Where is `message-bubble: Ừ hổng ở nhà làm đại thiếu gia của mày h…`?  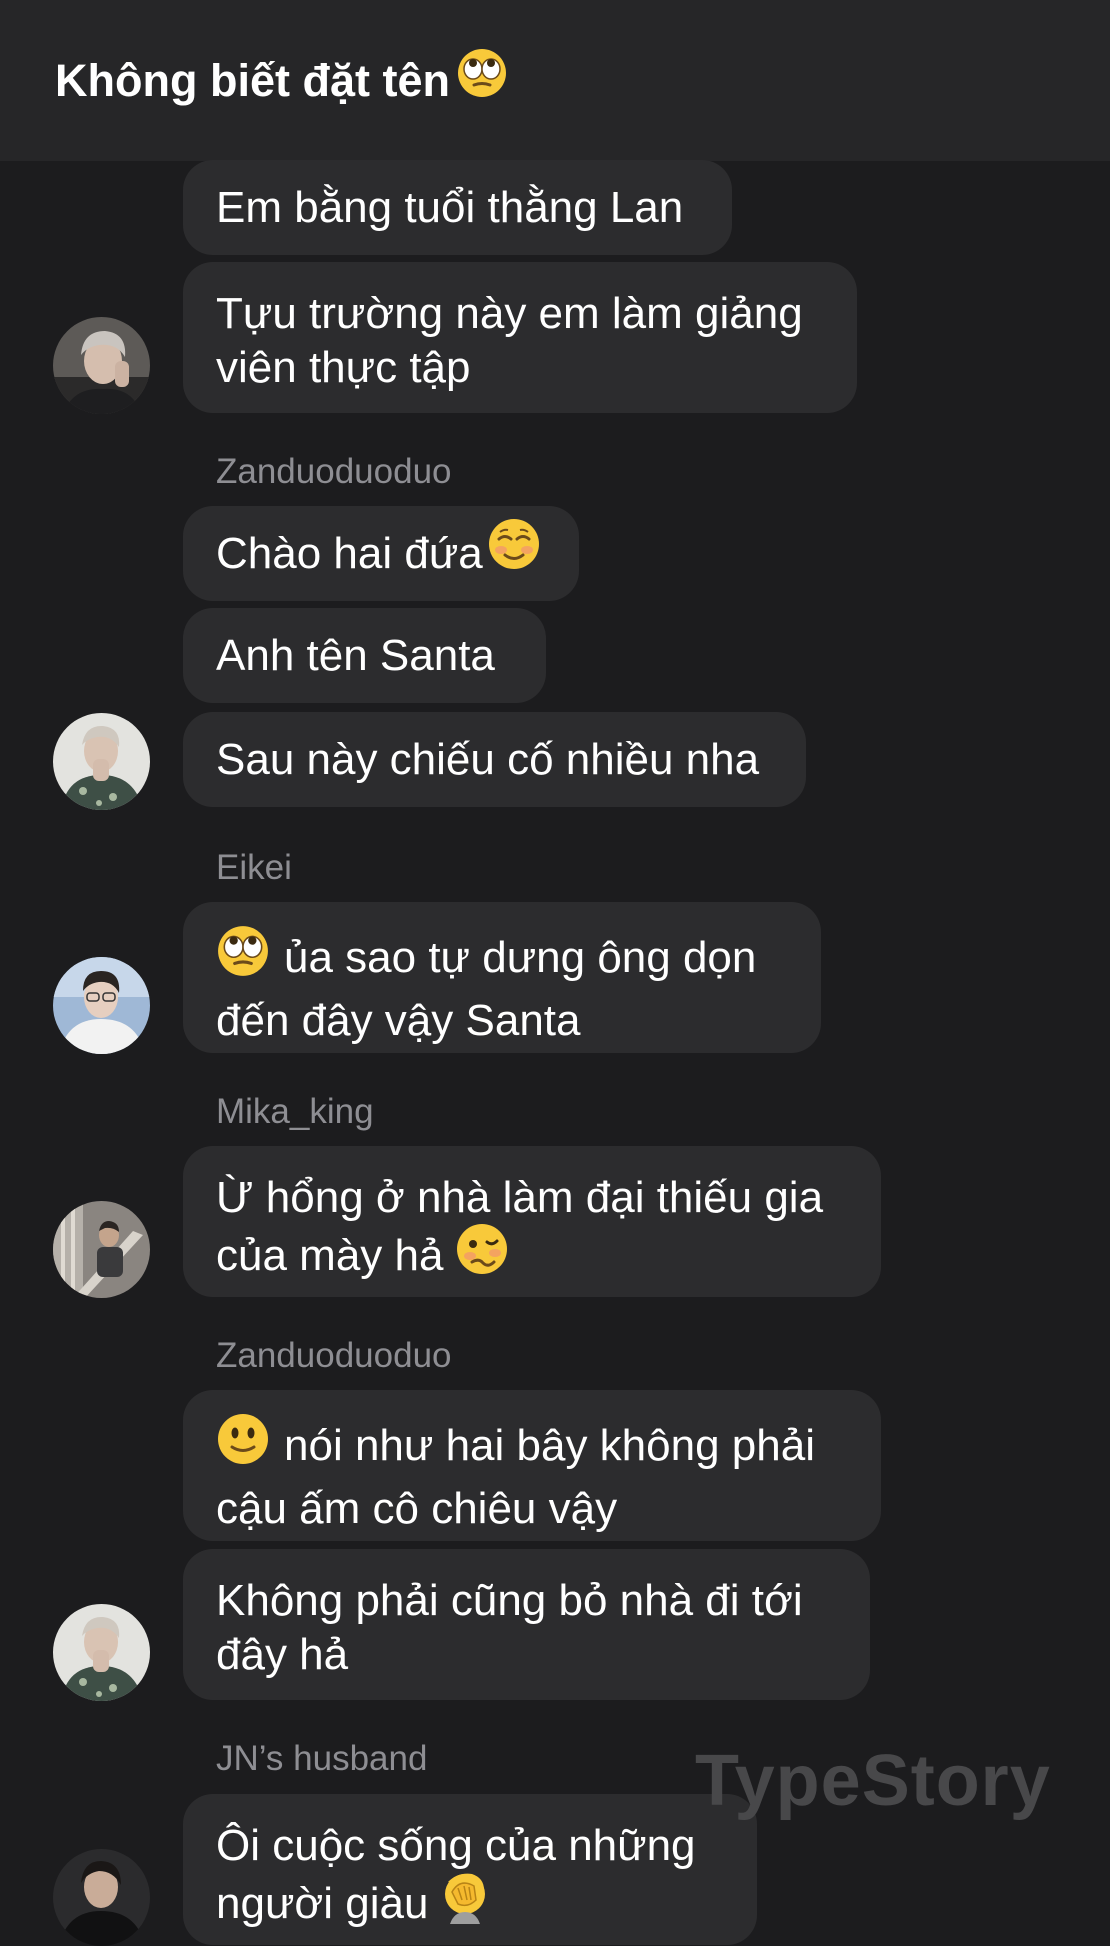
message-bubble: Ừ hổng ở nhà làm đại thiếu gia của mày h… is located at coordinates (532, 1221).